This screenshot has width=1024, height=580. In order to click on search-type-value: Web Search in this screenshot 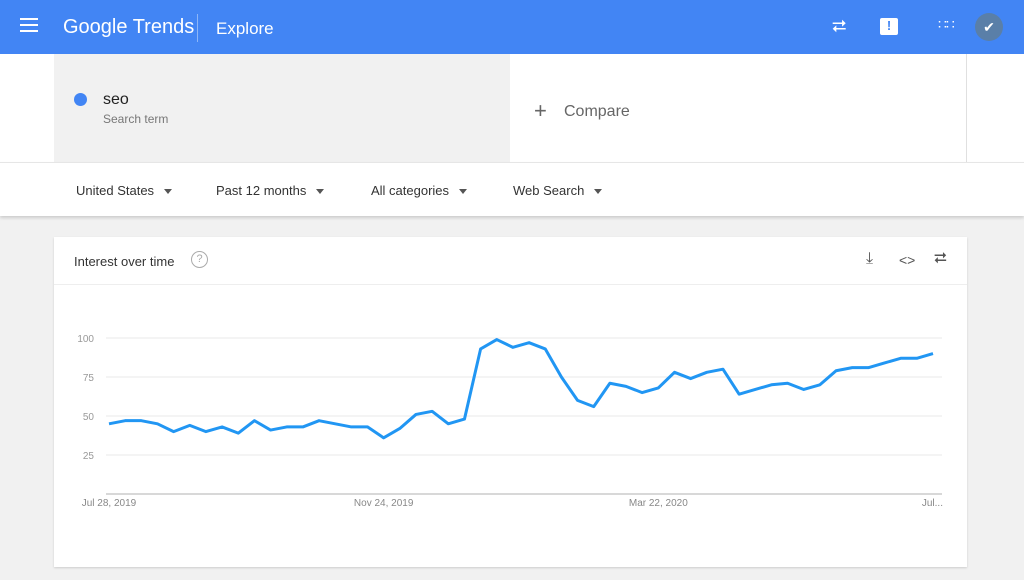, I will do `click(549, 190)`.